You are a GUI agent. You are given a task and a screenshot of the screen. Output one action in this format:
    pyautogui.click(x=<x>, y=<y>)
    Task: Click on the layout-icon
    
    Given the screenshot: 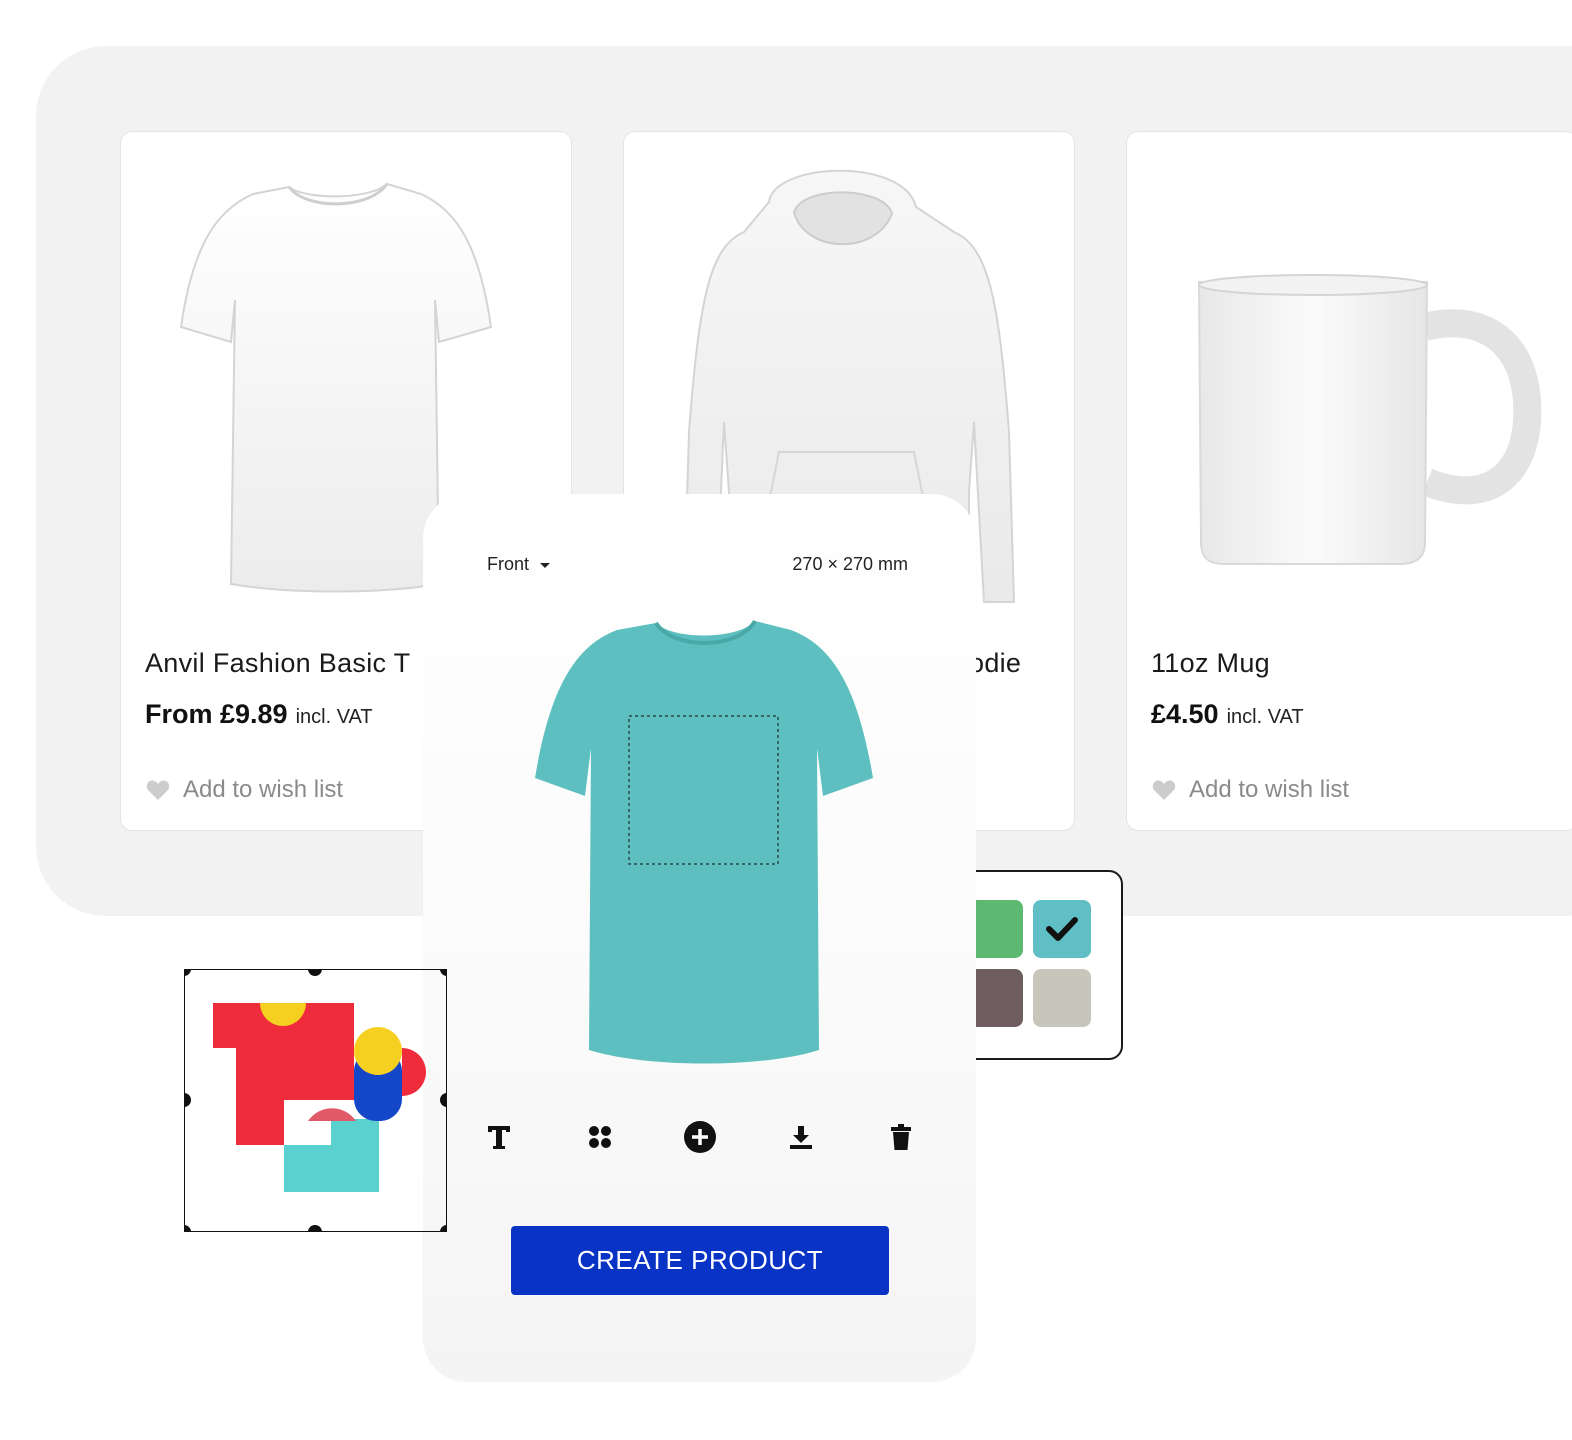 What is the action you would take?
    pyautogui.click(x=599, y=1137)
    